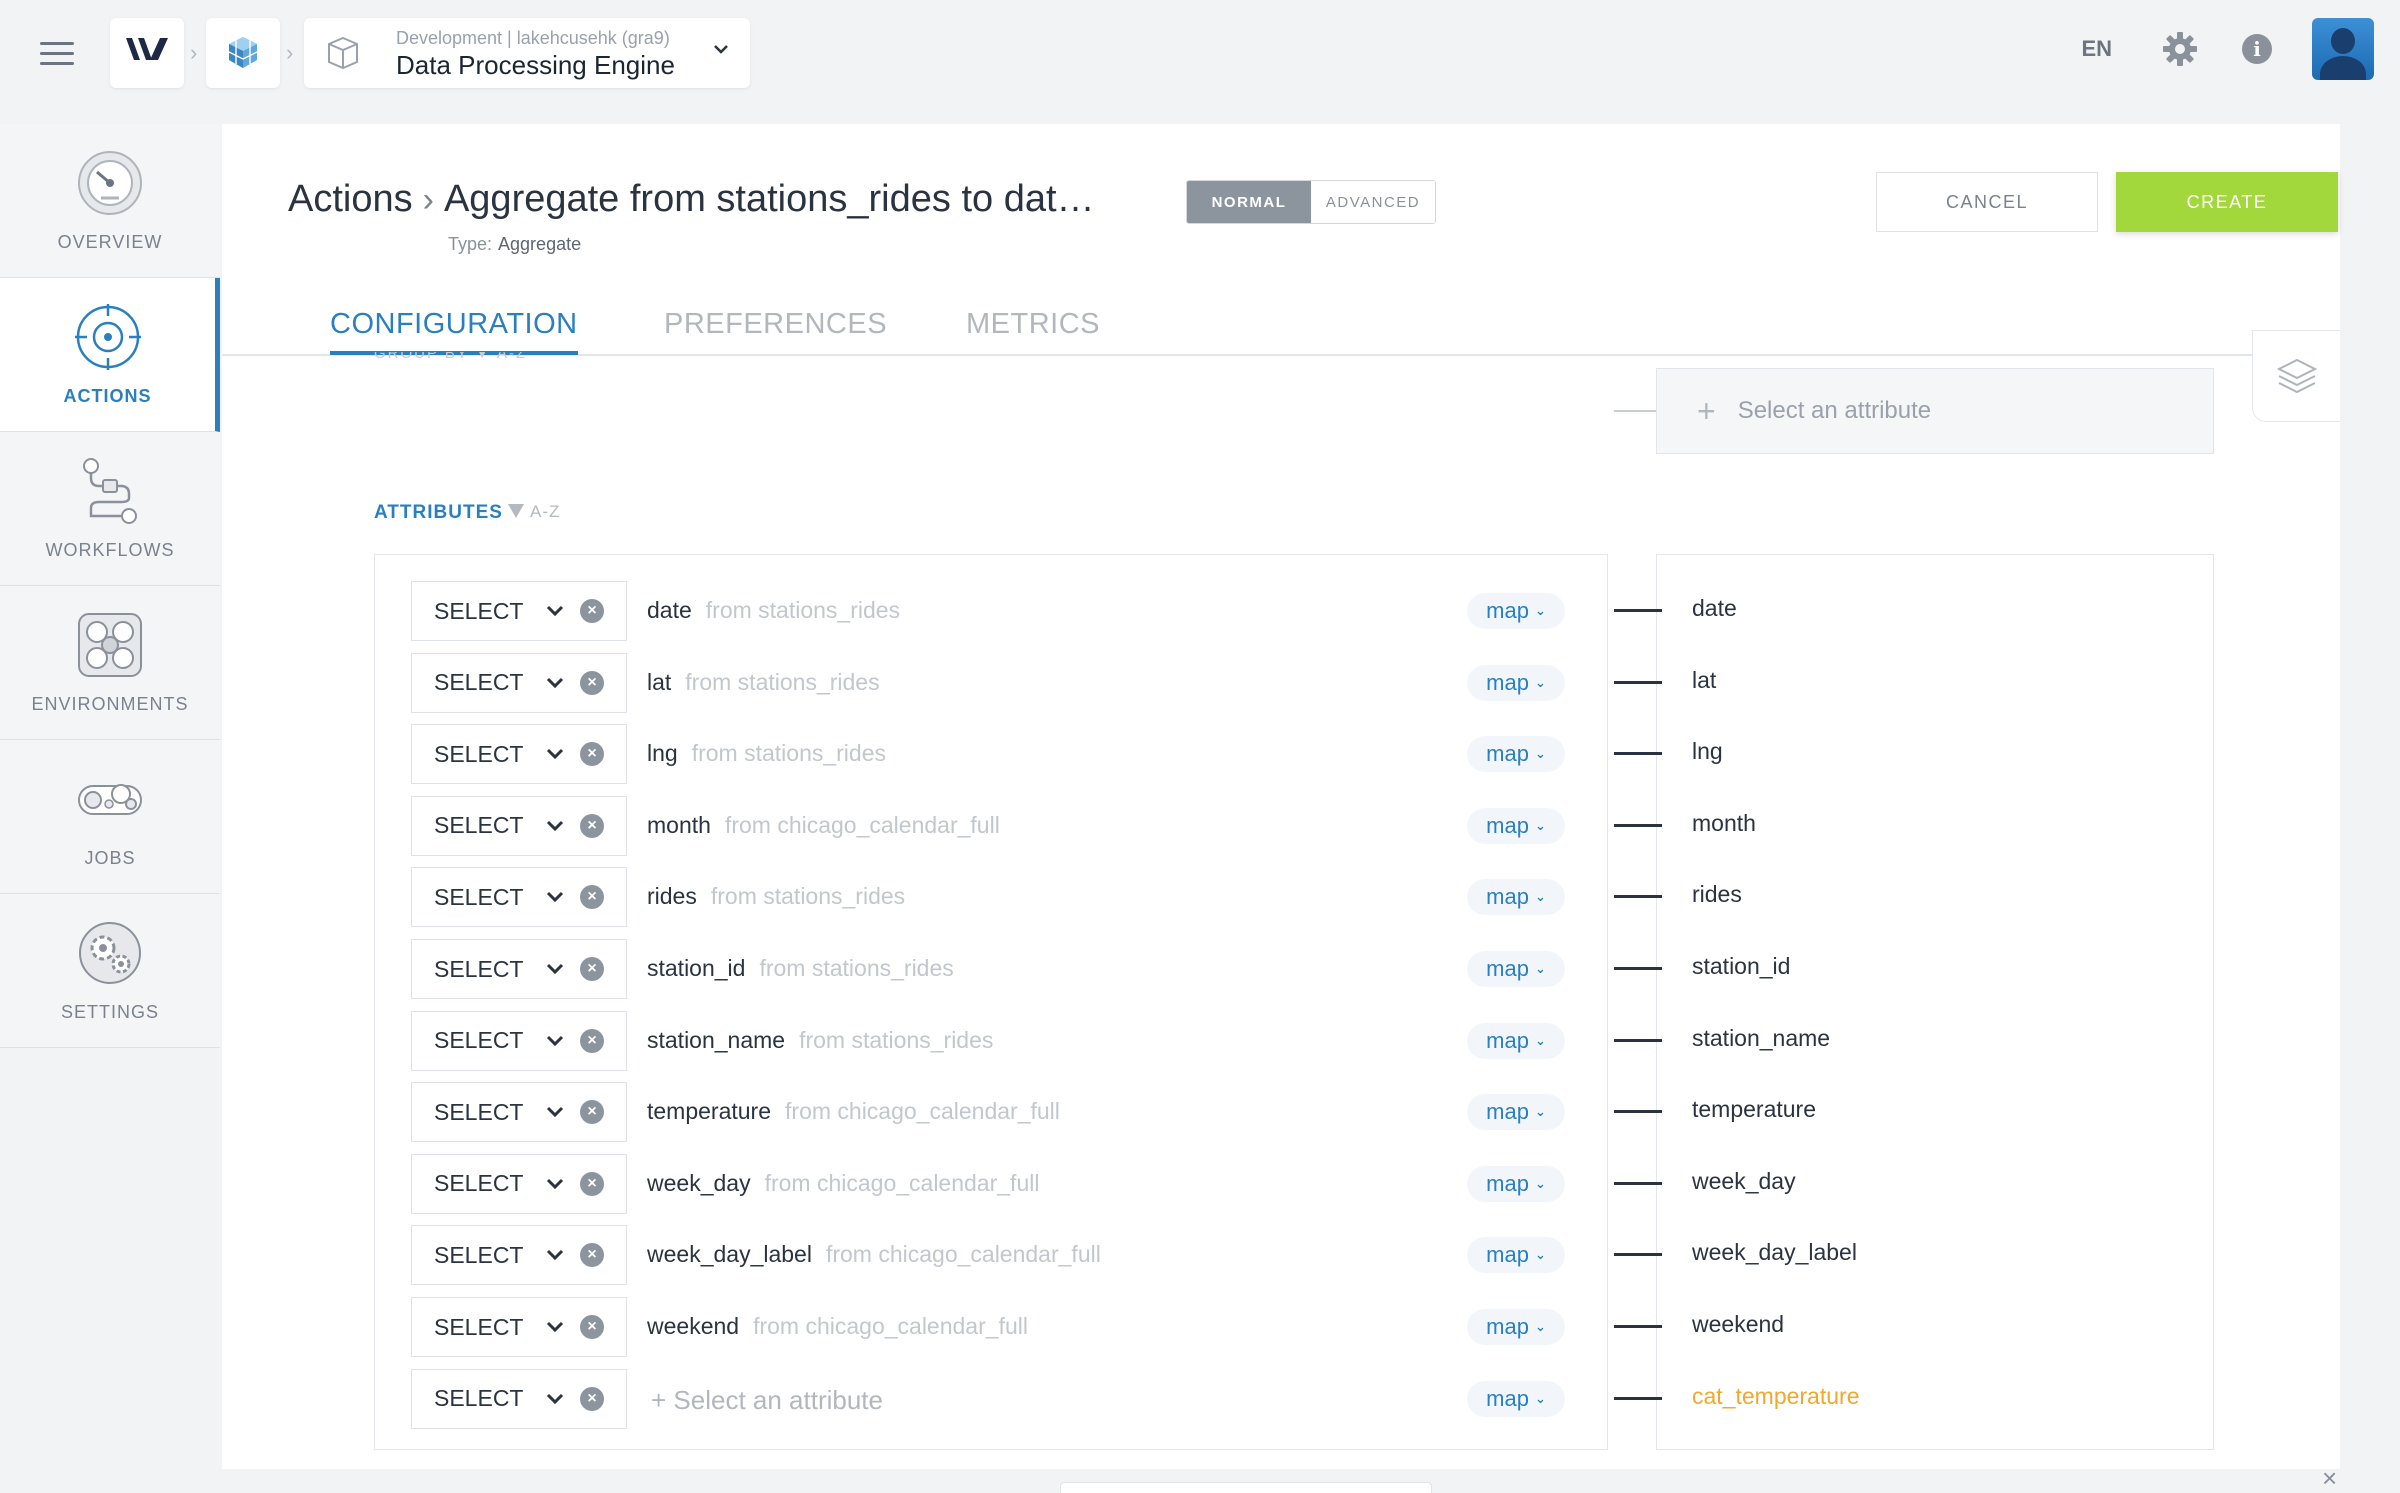 This screenshot has height=1493, width=2400. Describe the element at coordinates (1754, 1109) in the screenshot. I see `output-attribute: temperature` at that location.